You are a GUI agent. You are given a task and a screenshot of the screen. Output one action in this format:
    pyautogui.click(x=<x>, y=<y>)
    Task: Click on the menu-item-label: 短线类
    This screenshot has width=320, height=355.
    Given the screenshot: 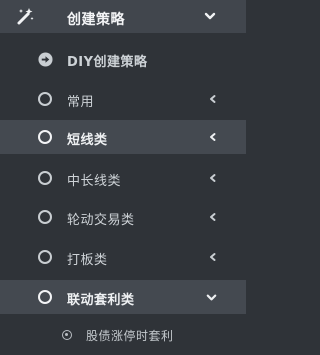 What is the action you would take?
    pyautogui.click(x=87, y=140)
    